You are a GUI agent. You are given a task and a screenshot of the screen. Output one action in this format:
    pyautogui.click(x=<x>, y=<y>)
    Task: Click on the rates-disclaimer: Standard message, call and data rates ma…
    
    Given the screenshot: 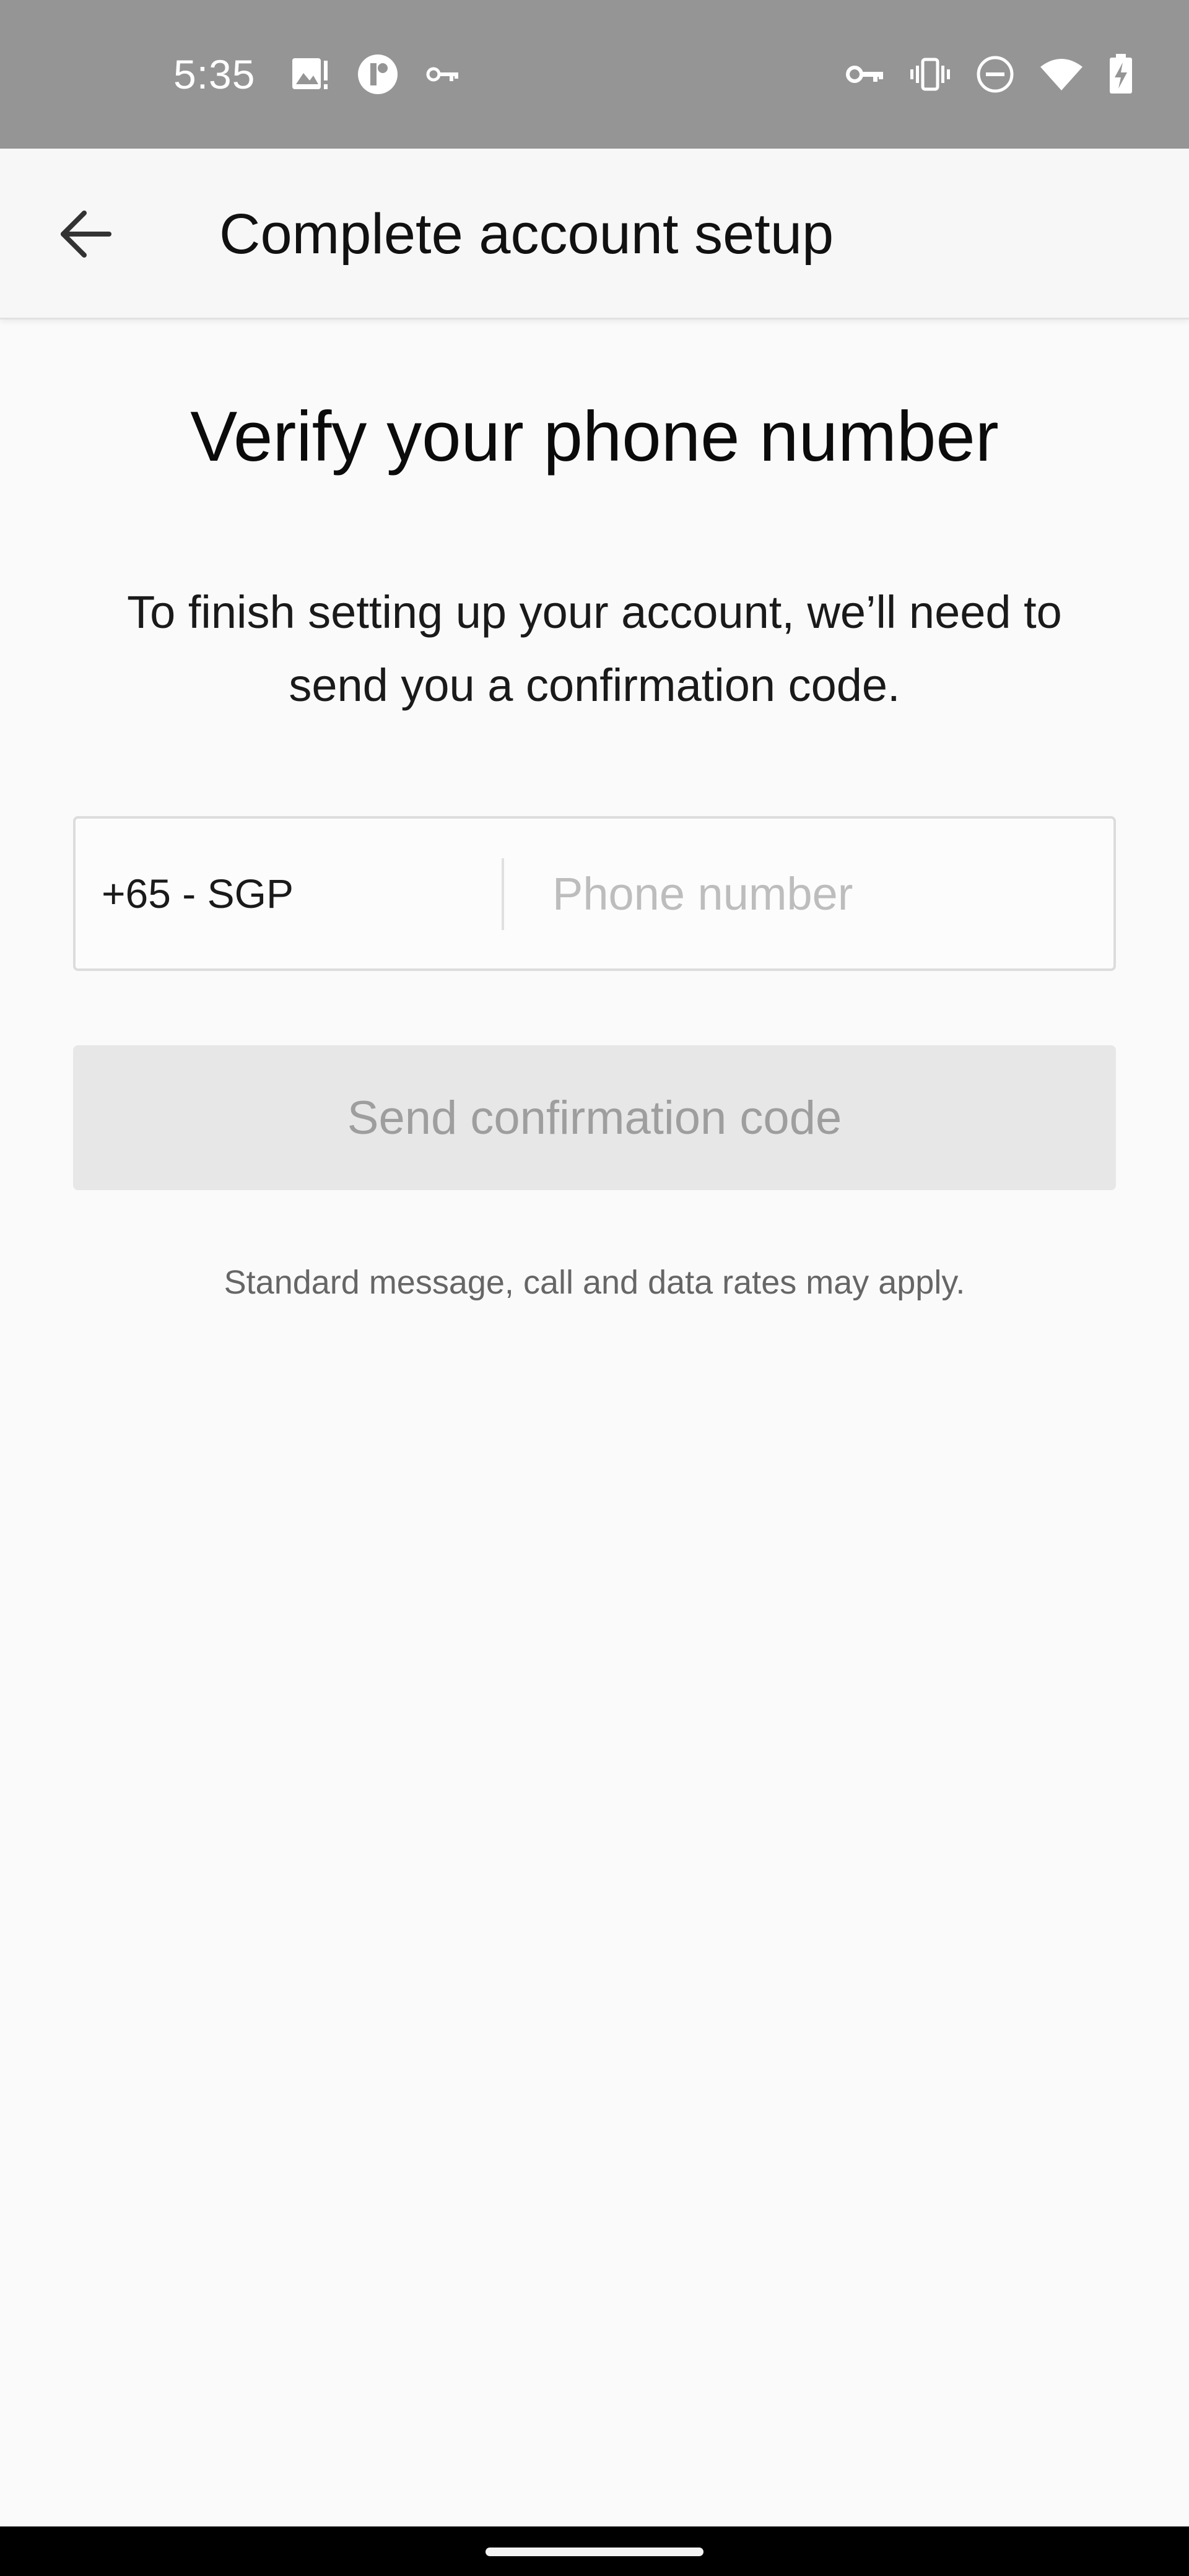 What is the action you would take?
    pyautogui.click(x=594, y=1282)
    